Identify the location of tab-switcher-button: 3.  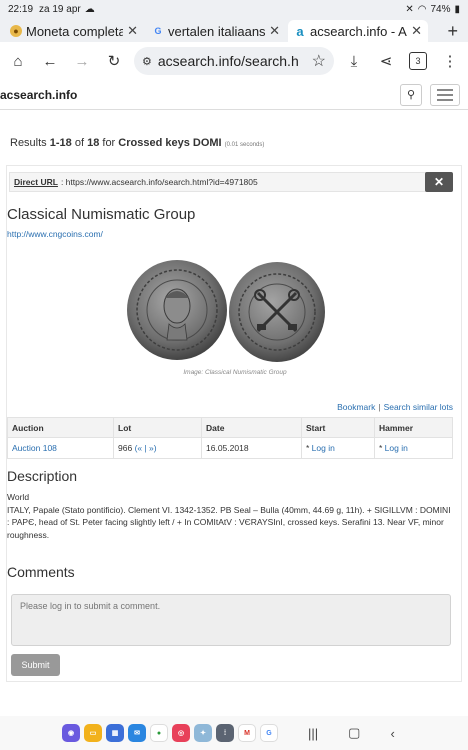
(418, 61).